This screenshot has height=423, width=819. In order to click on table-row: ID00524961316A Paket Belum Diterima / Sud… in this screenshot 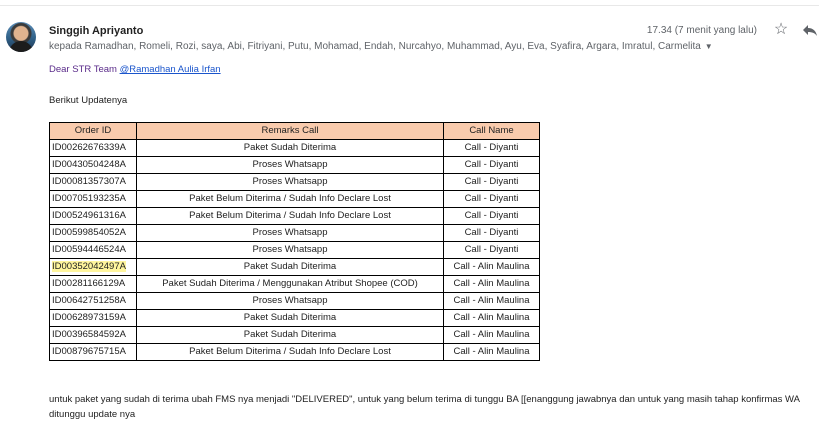, I will do `click(294, 216)`.